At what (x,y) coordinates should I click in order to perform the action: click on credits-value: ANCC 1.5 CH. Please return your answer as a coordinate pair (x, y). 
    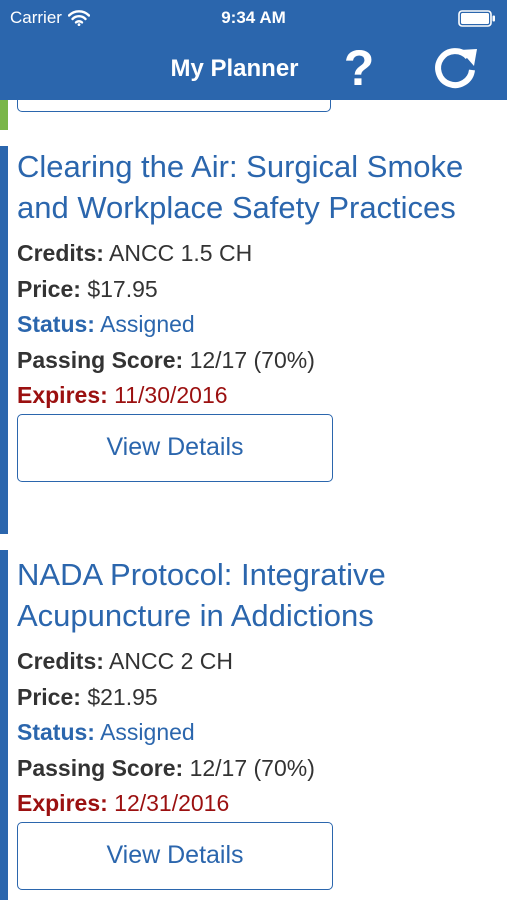
    Looking at the image, I should click on (181, 253).